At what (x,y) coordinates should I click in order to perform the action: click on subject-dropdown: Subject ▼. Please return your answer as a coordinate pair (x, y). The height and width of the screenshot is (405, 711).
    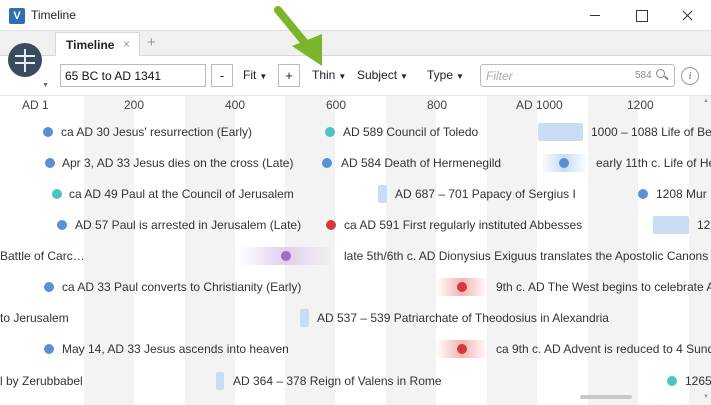
    Looking at the image, I should click on (382, 75).